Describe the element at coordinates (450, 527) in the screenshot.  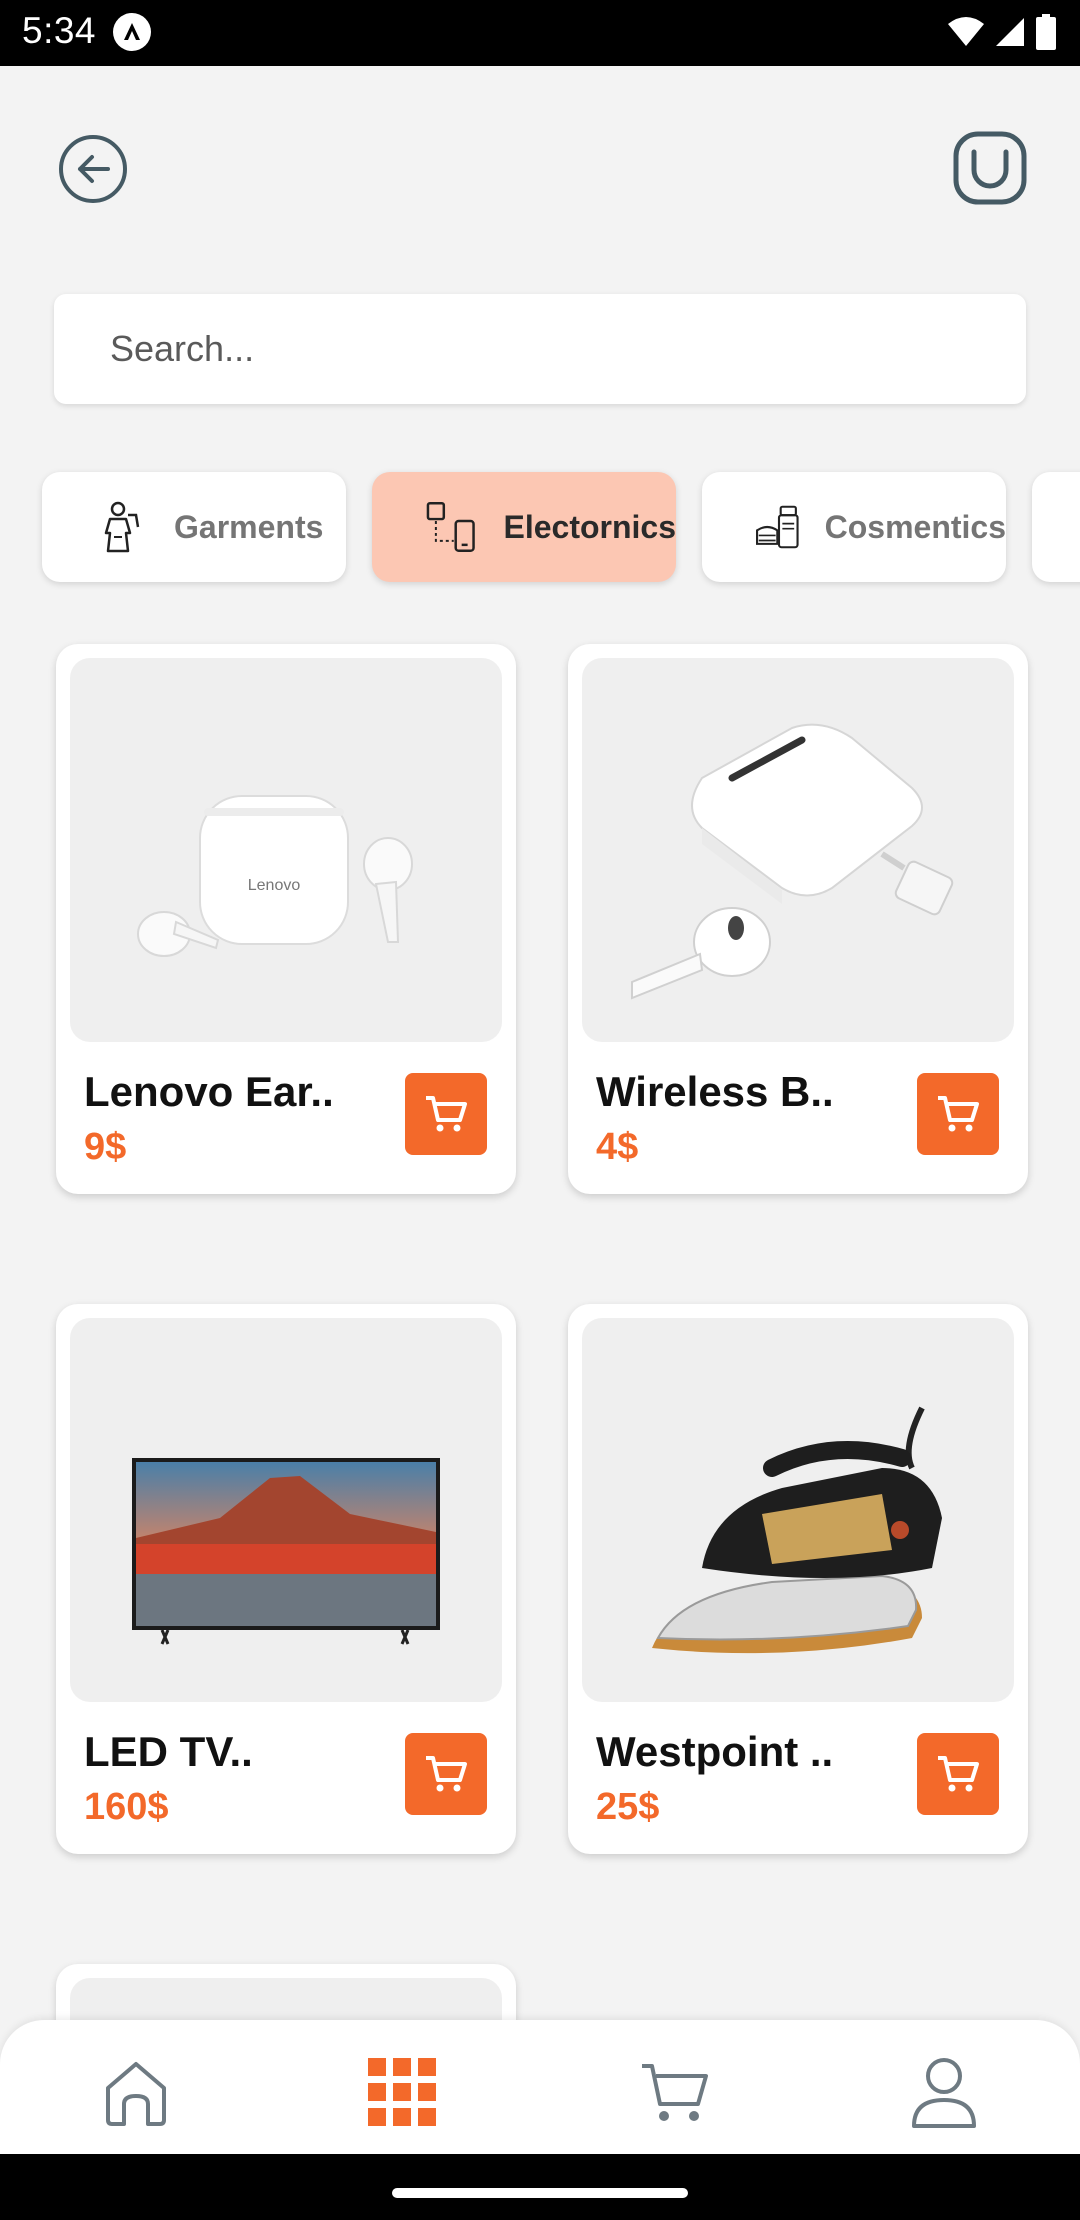
I see `electronics-icon` at that location.